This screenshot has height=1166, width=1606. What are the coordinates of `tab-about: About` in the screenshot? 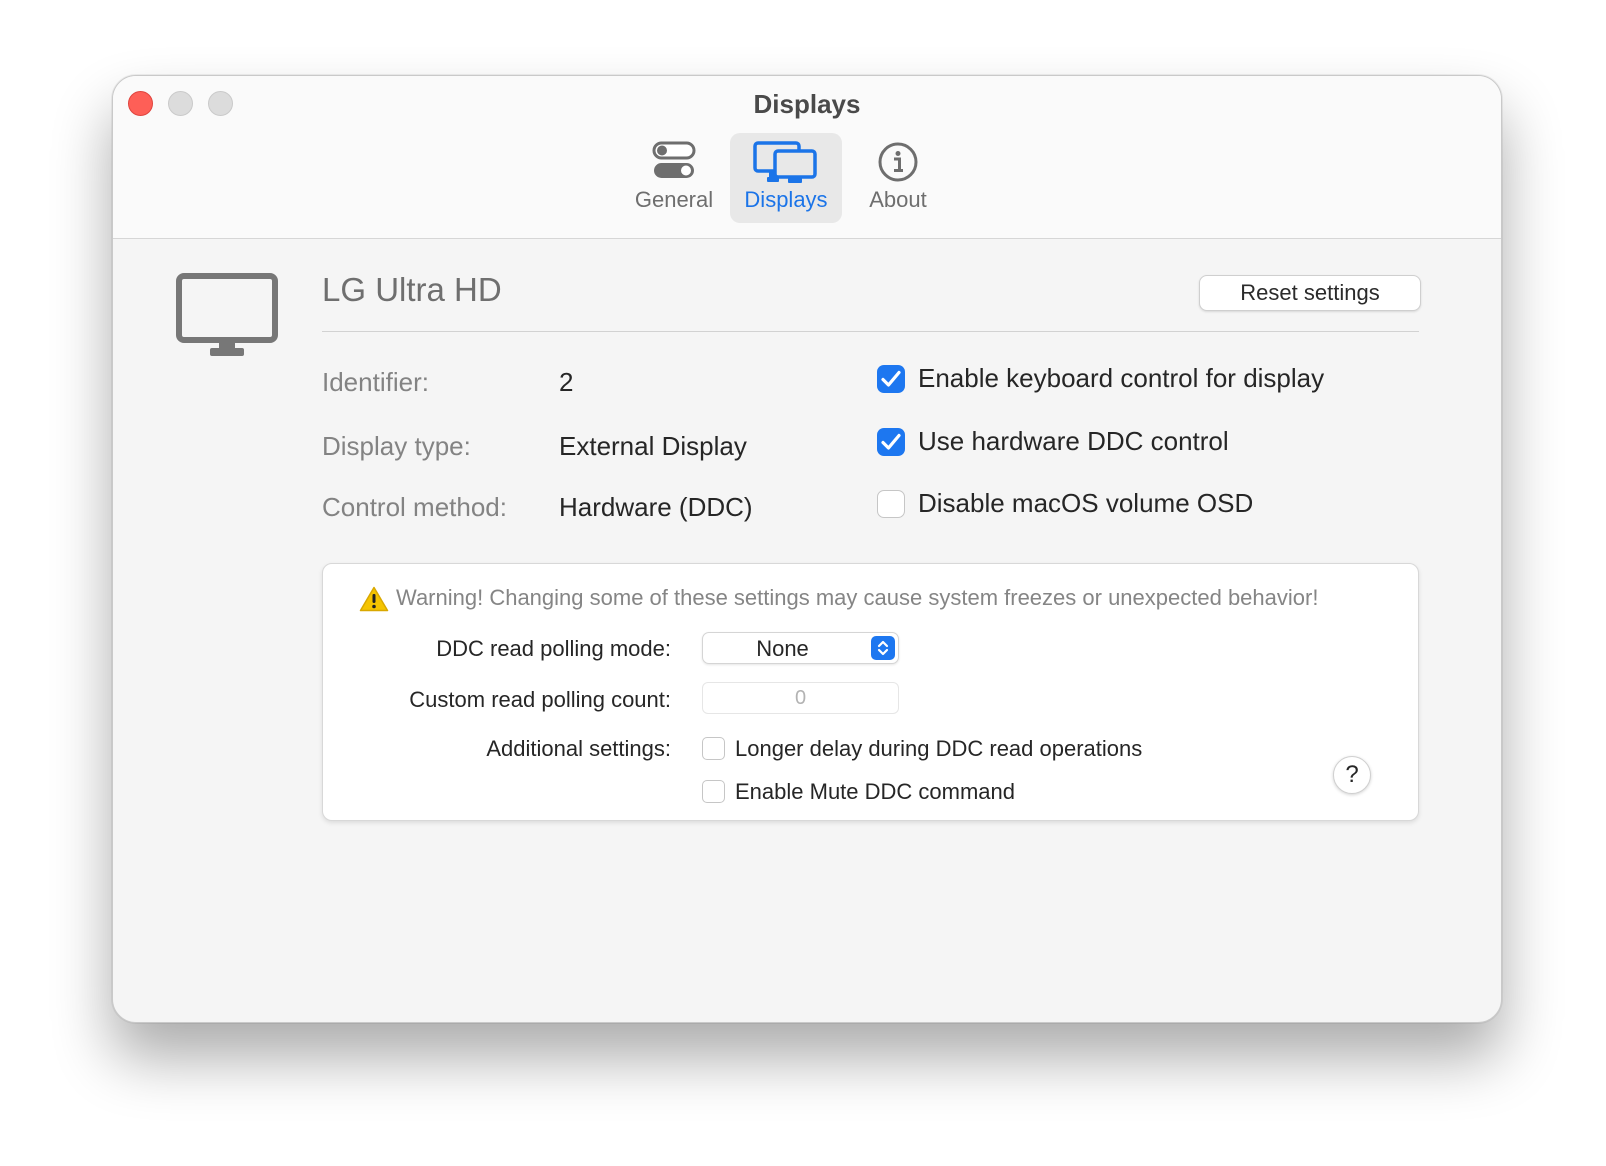 It's located at (898, 178).